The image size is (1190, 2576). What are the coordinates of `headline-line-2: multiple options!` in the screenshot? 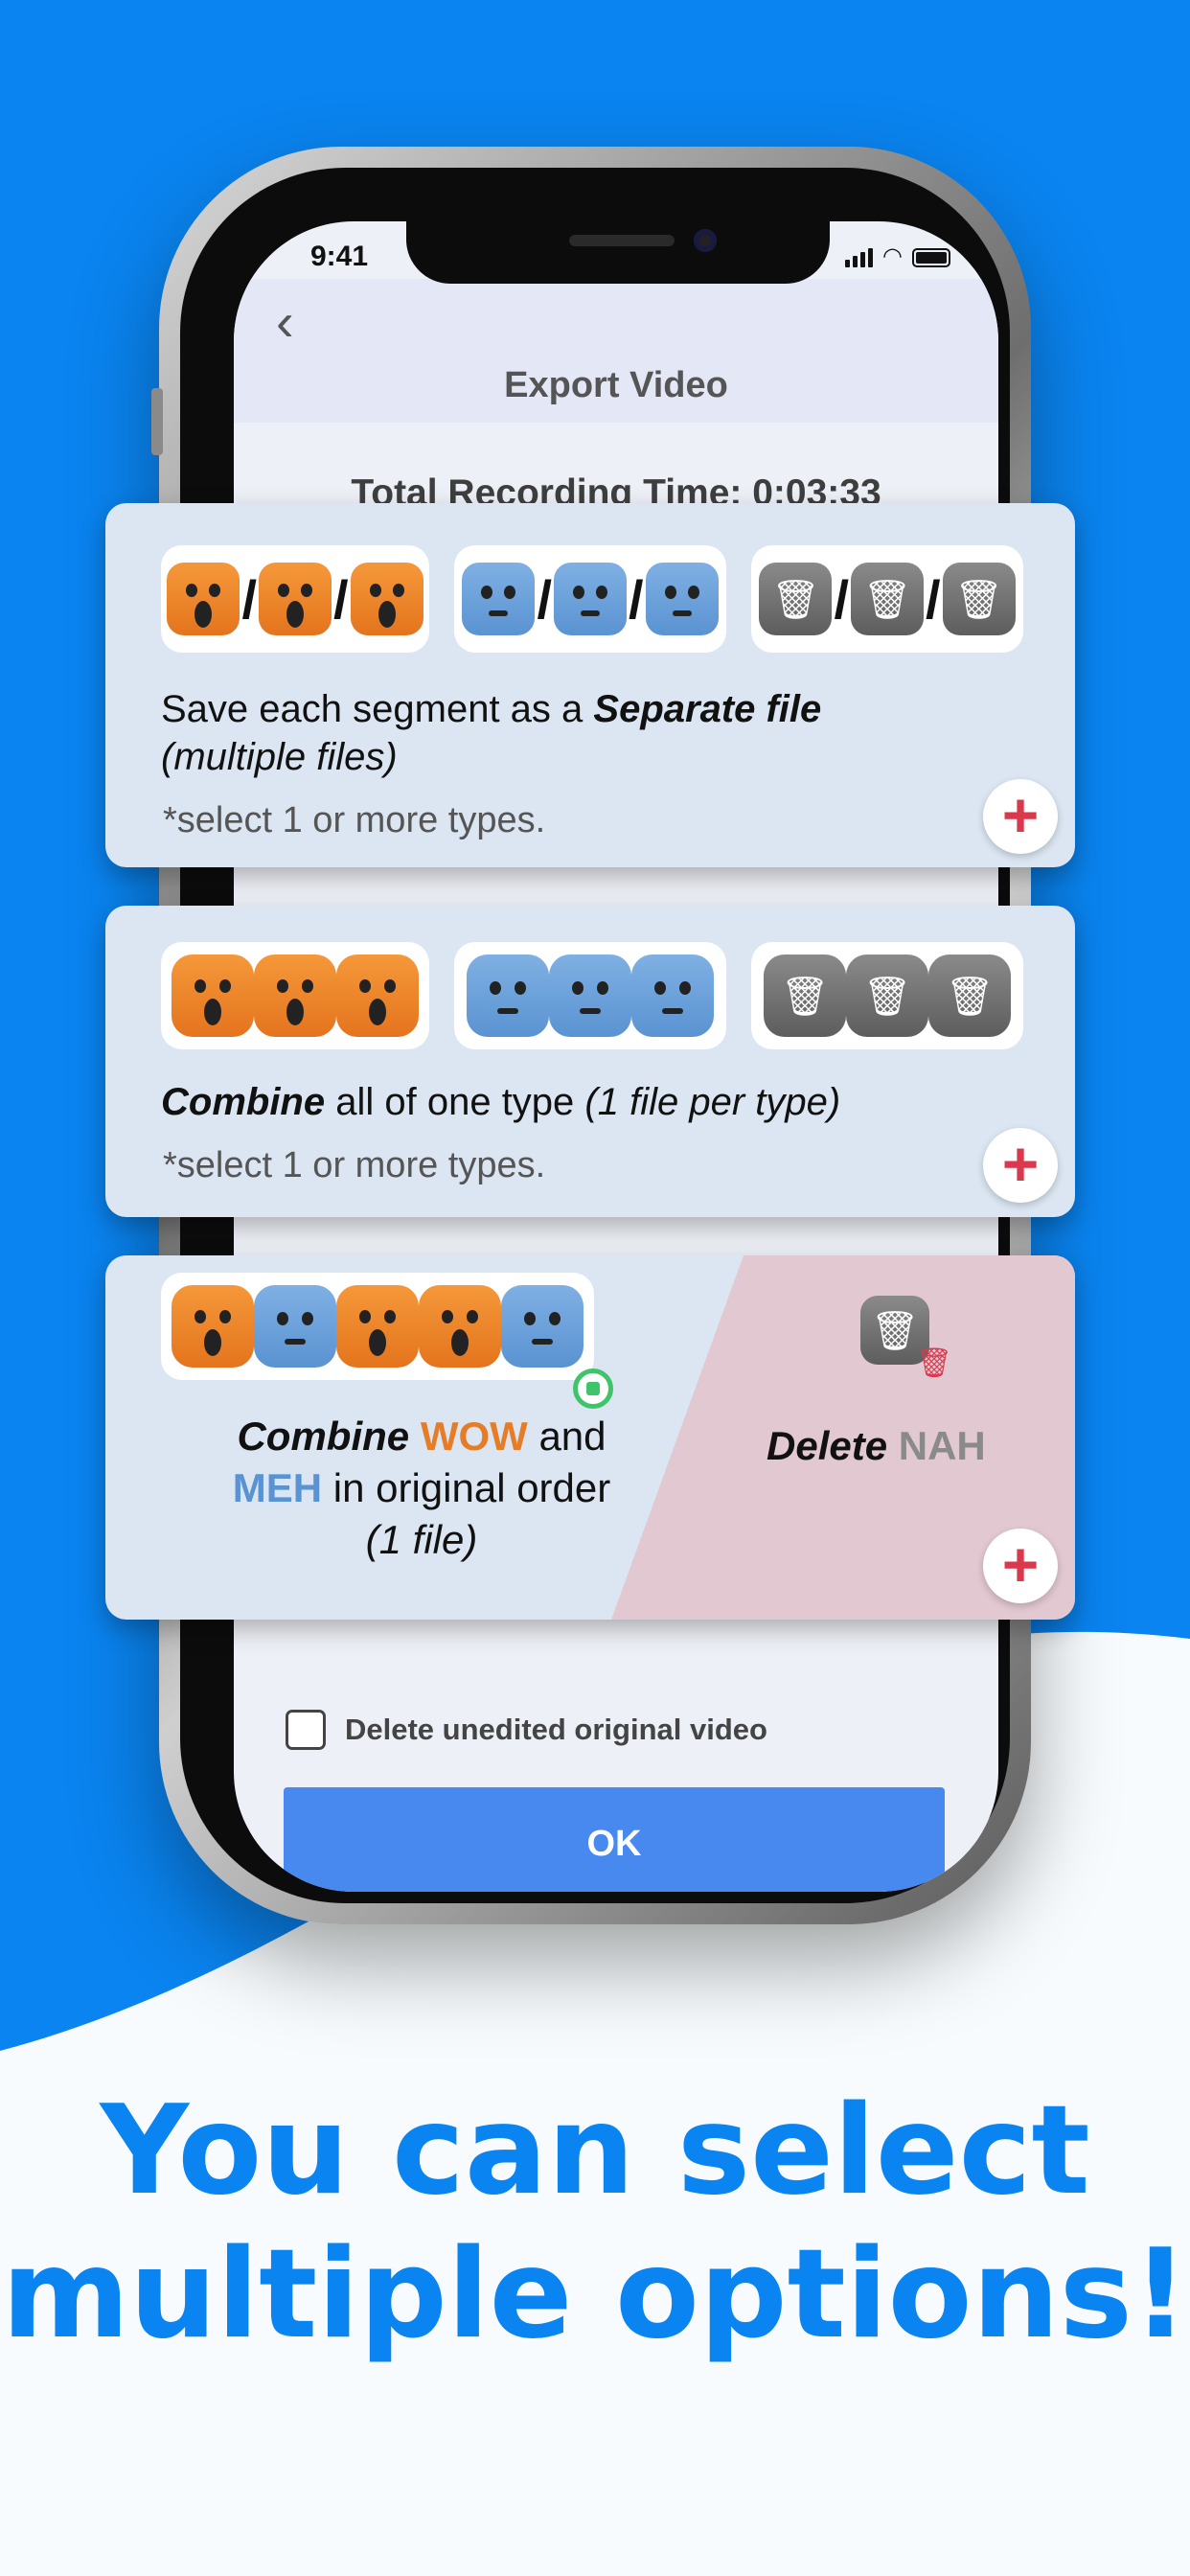 It's located at (595, 2294).